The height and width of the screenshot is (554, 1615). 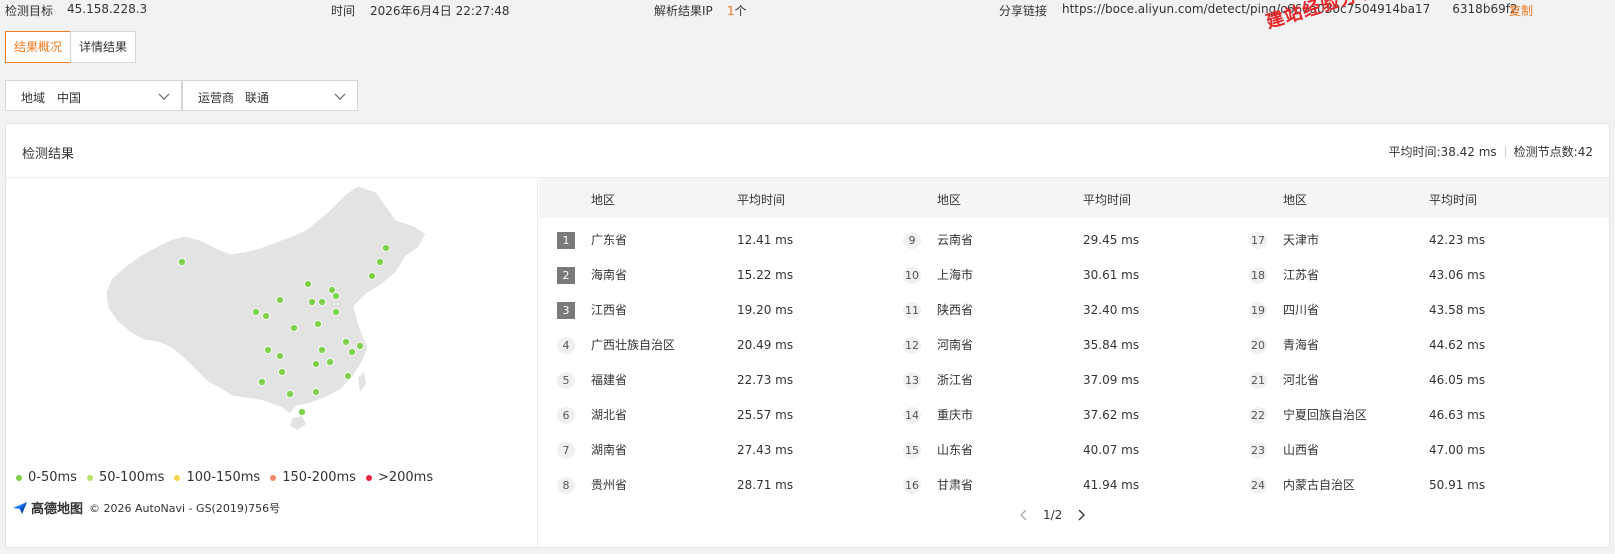 I want to click on map-attribution: 高德地图 © 2026 AutoNavi - GS(2019)756号, so click(x=146, y=507).